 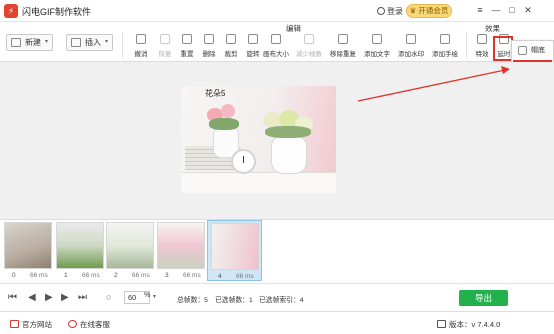 I want to click on version-label: 版本：v 7.4.4.0, so click(x=475, y=324).